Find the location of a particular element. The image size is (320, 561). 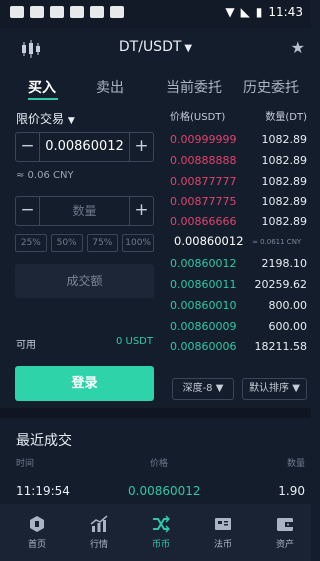

wallet-icon is located at coordinates (285, 524).